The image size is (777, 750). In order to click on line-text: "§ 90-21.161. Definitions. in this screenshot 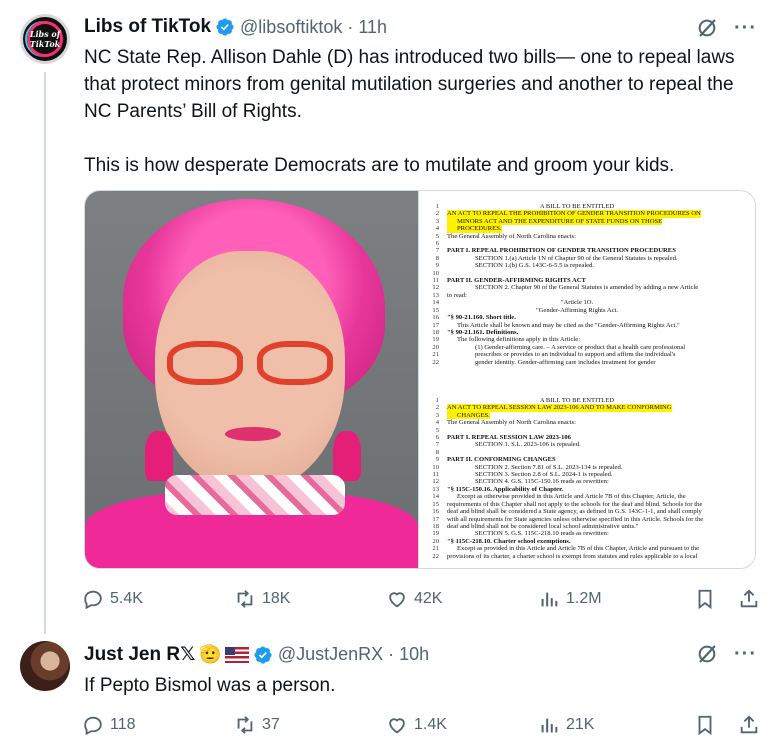, I will do `click(483, 332)`.